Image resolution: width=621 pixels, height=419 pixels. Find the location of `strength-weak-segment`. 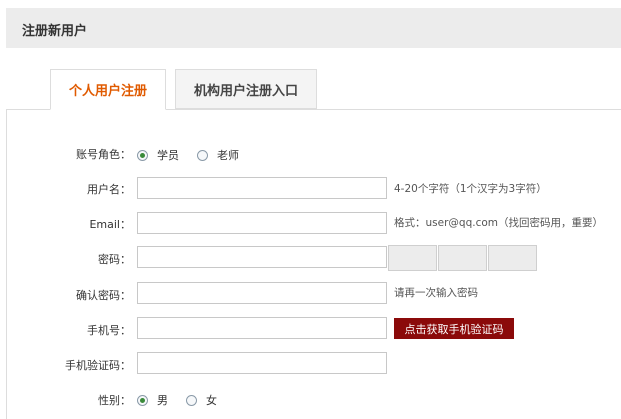

strength-weak-segment is located at coordinates (412, 258).